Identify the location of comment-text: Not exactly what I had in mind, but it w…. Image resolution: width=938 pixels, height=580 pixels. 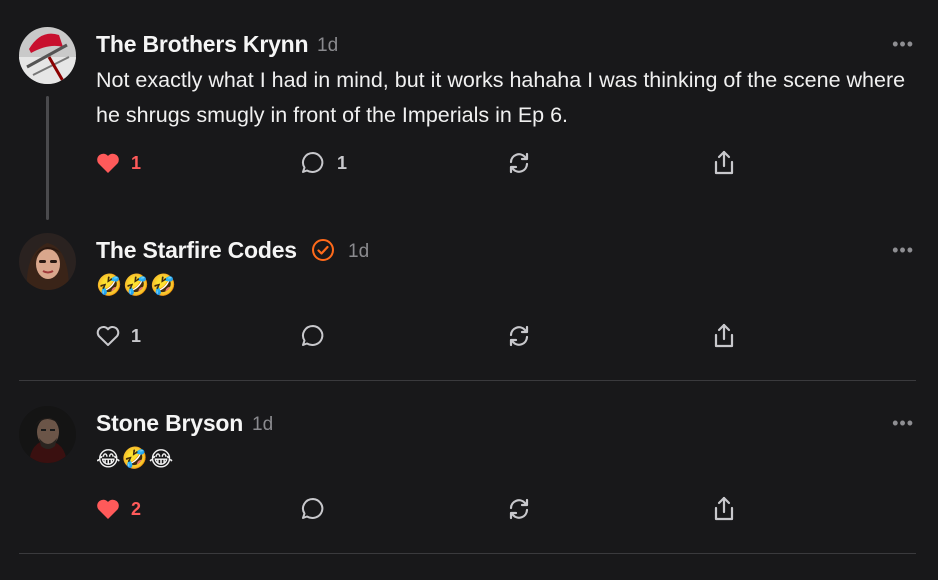
(501, 97).